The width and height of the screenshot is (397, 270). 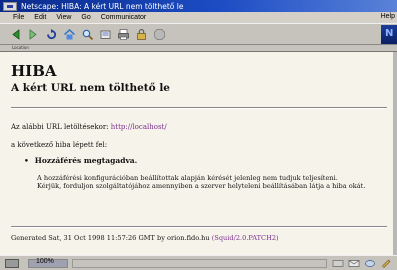 I want to click on discussion-icon, so click(x=370, y=263).